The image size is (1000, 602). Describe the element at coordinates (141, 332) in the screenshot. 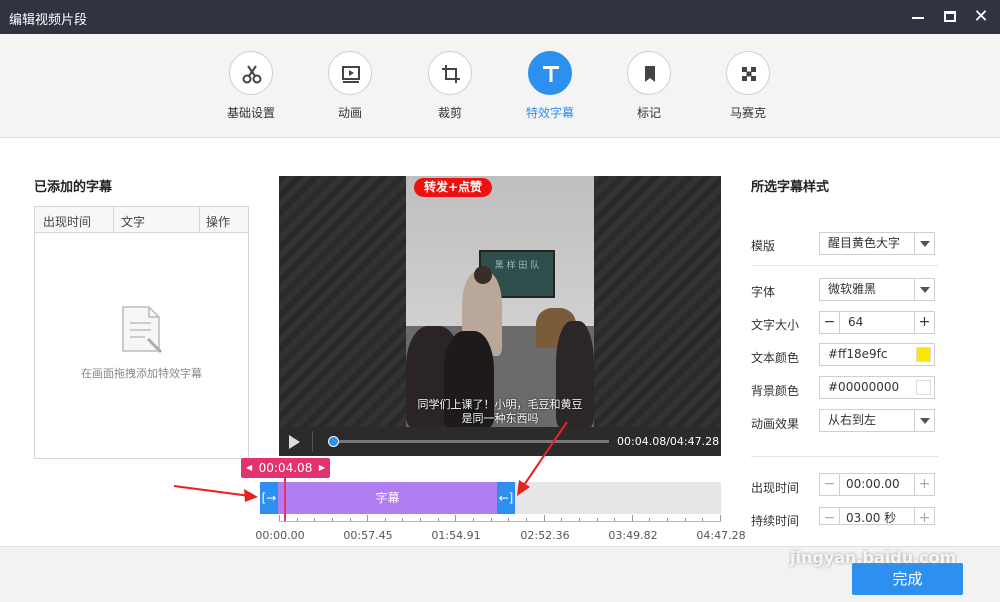

I see `subtitle-list: 出现时间 文字 操作 在画面拖拽添加特效字幕` at that location.